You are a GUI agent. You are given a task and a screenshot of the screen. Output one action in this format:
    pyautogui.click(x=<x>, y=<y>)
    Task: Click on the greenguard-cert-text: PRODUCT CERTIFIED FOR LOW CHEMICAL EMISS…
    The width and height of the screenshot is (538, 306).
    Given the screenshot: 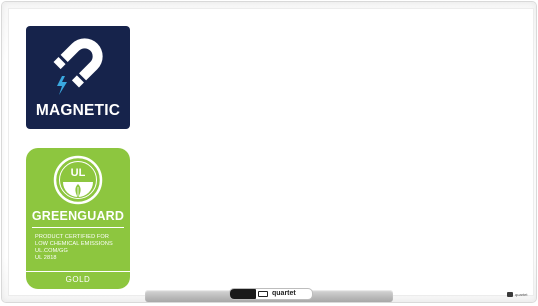 What is the action you would take?
    pyautogui.click(x=74, y=248)
    